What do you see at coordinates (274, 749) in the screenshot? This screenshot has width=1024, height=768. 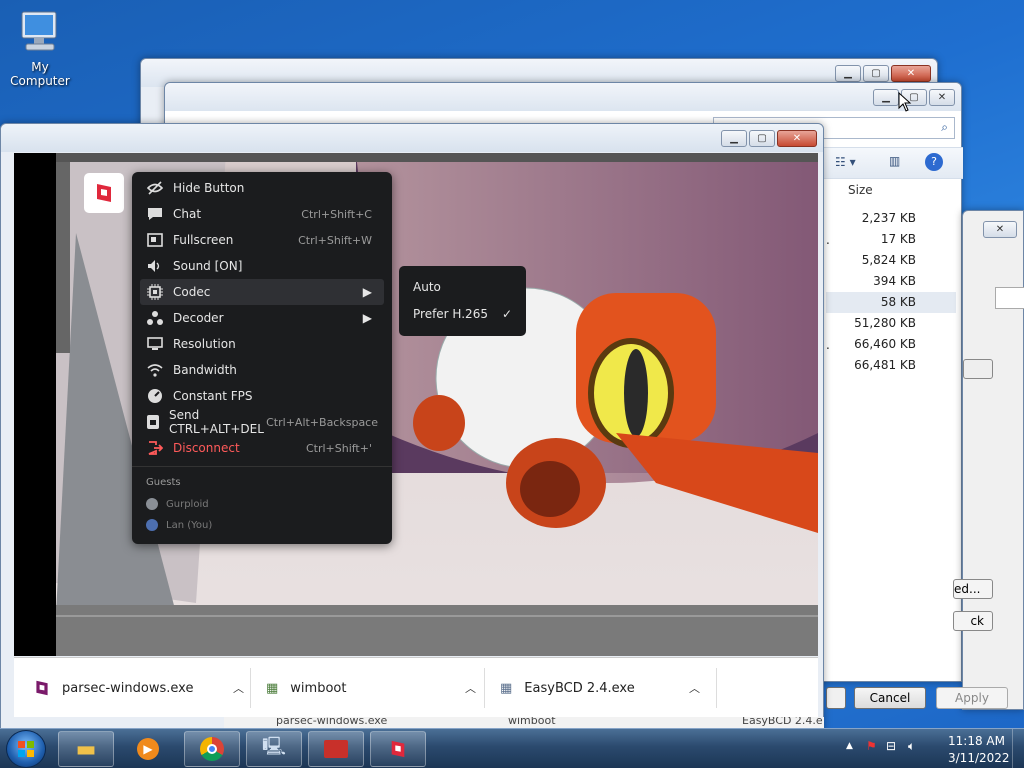 I see `taskbar-network-app: 🖳` at bounding box center [274, 749].